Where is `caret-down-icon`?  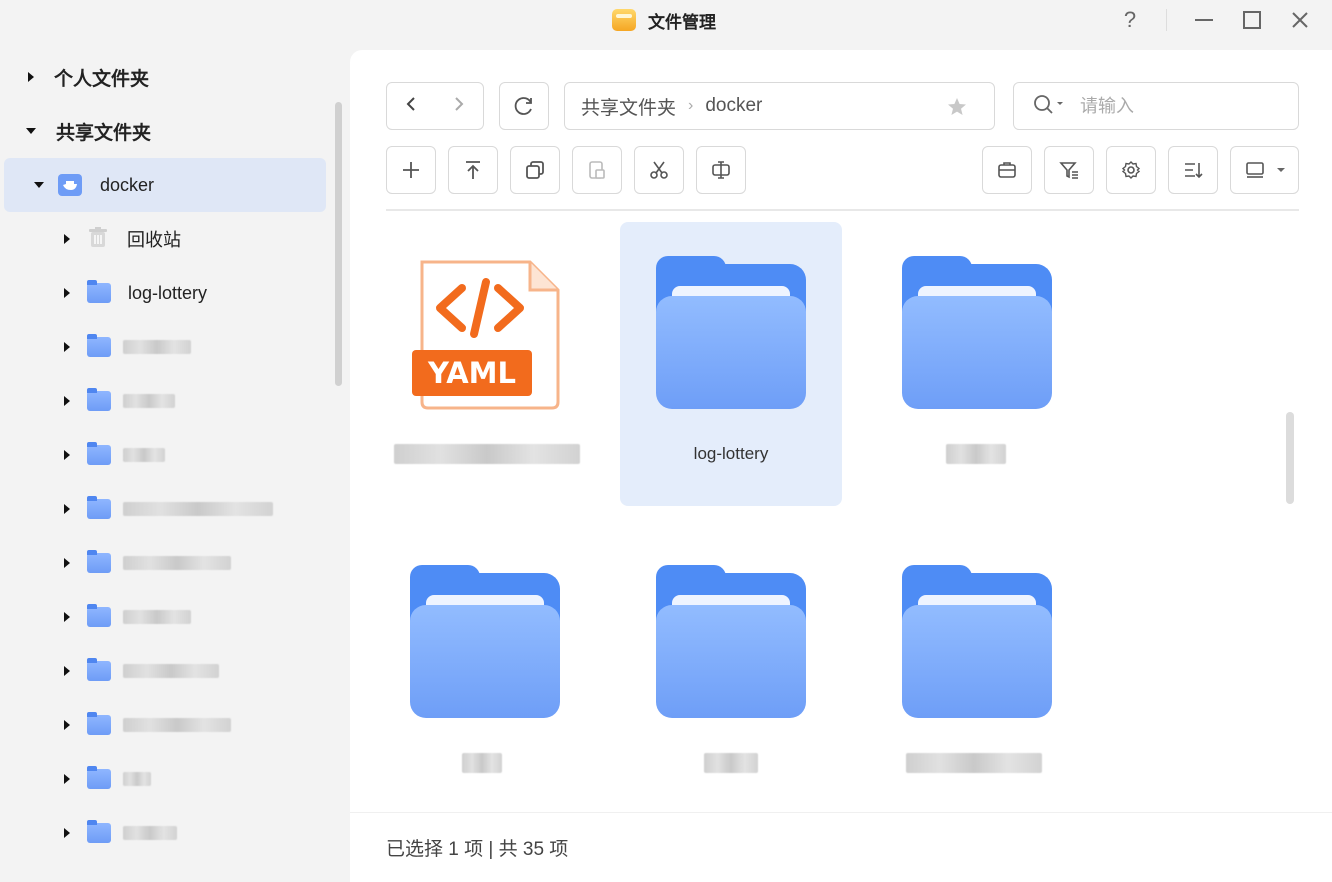 caret-down-icon is located at coordinates (1280, 170).